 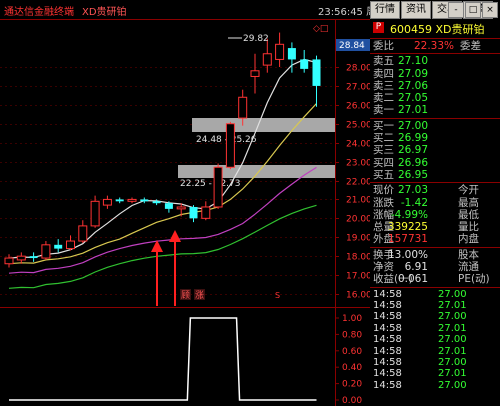 What do you see at coordinates (474, 279) in the screenshot?
I see `stat-row-label2: PE(动)` at bounding box center [474, 279].